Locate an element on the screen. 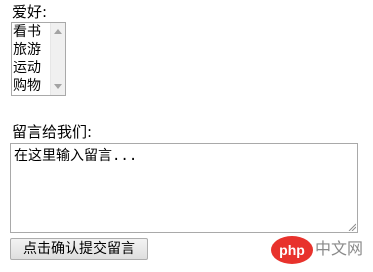  submit-message-button: 点击确认提交留言 is located at coordinates (79, 249).